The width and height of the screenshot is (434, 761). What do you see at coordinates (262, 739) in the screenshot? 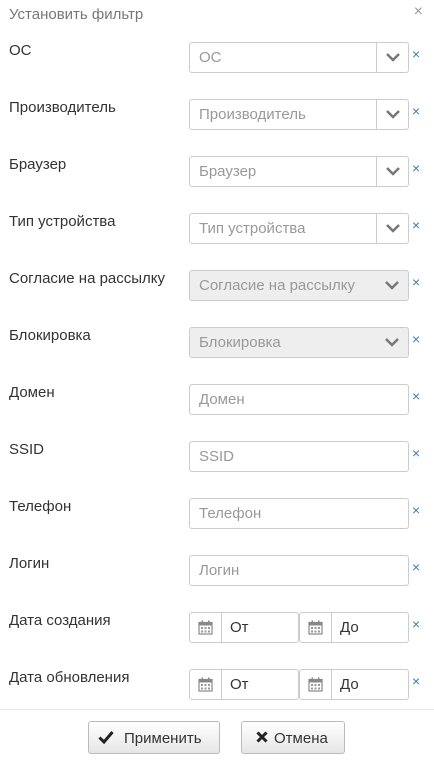
I see `times-icon` at bounding box center [262, 739].